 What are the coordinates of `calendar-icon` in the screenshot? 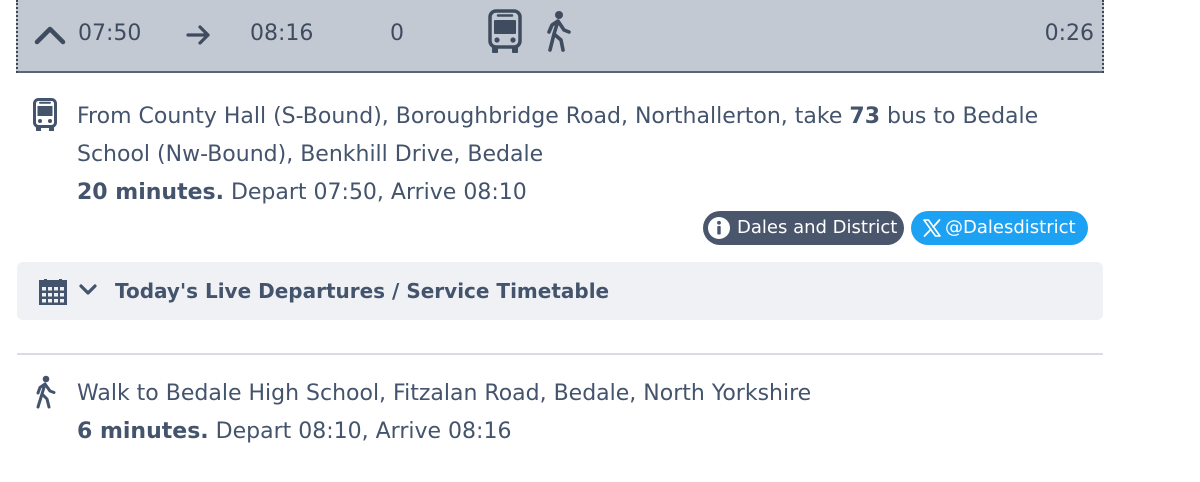 It's located at (53, 292).